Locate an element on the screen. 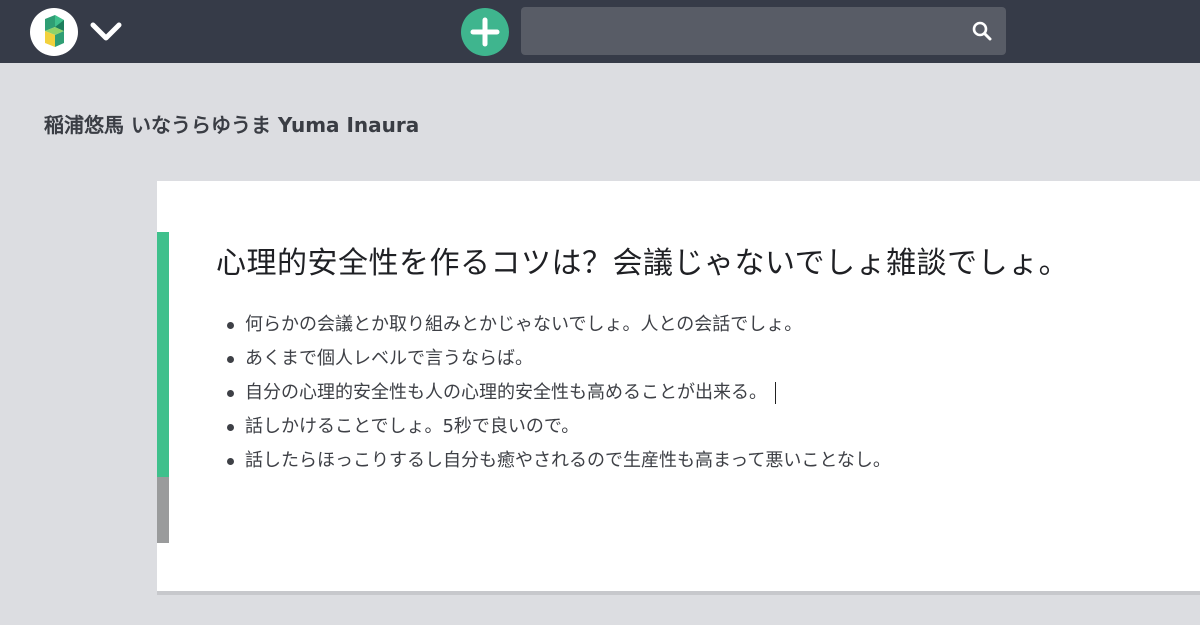 The height and width of the screenshot is (625, 1200). bullet-text: 何らかの会議とか取り組みとかじゃないでしょ。人との会話でしょ。 is located at coordinates (524, 324).